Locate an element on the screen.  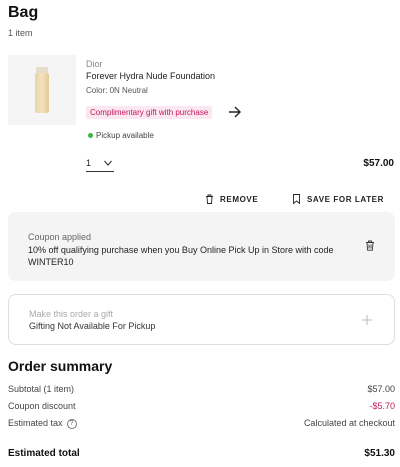
save-for-later-button: SAVE FOR LATER is located at coordinates (338, 199).